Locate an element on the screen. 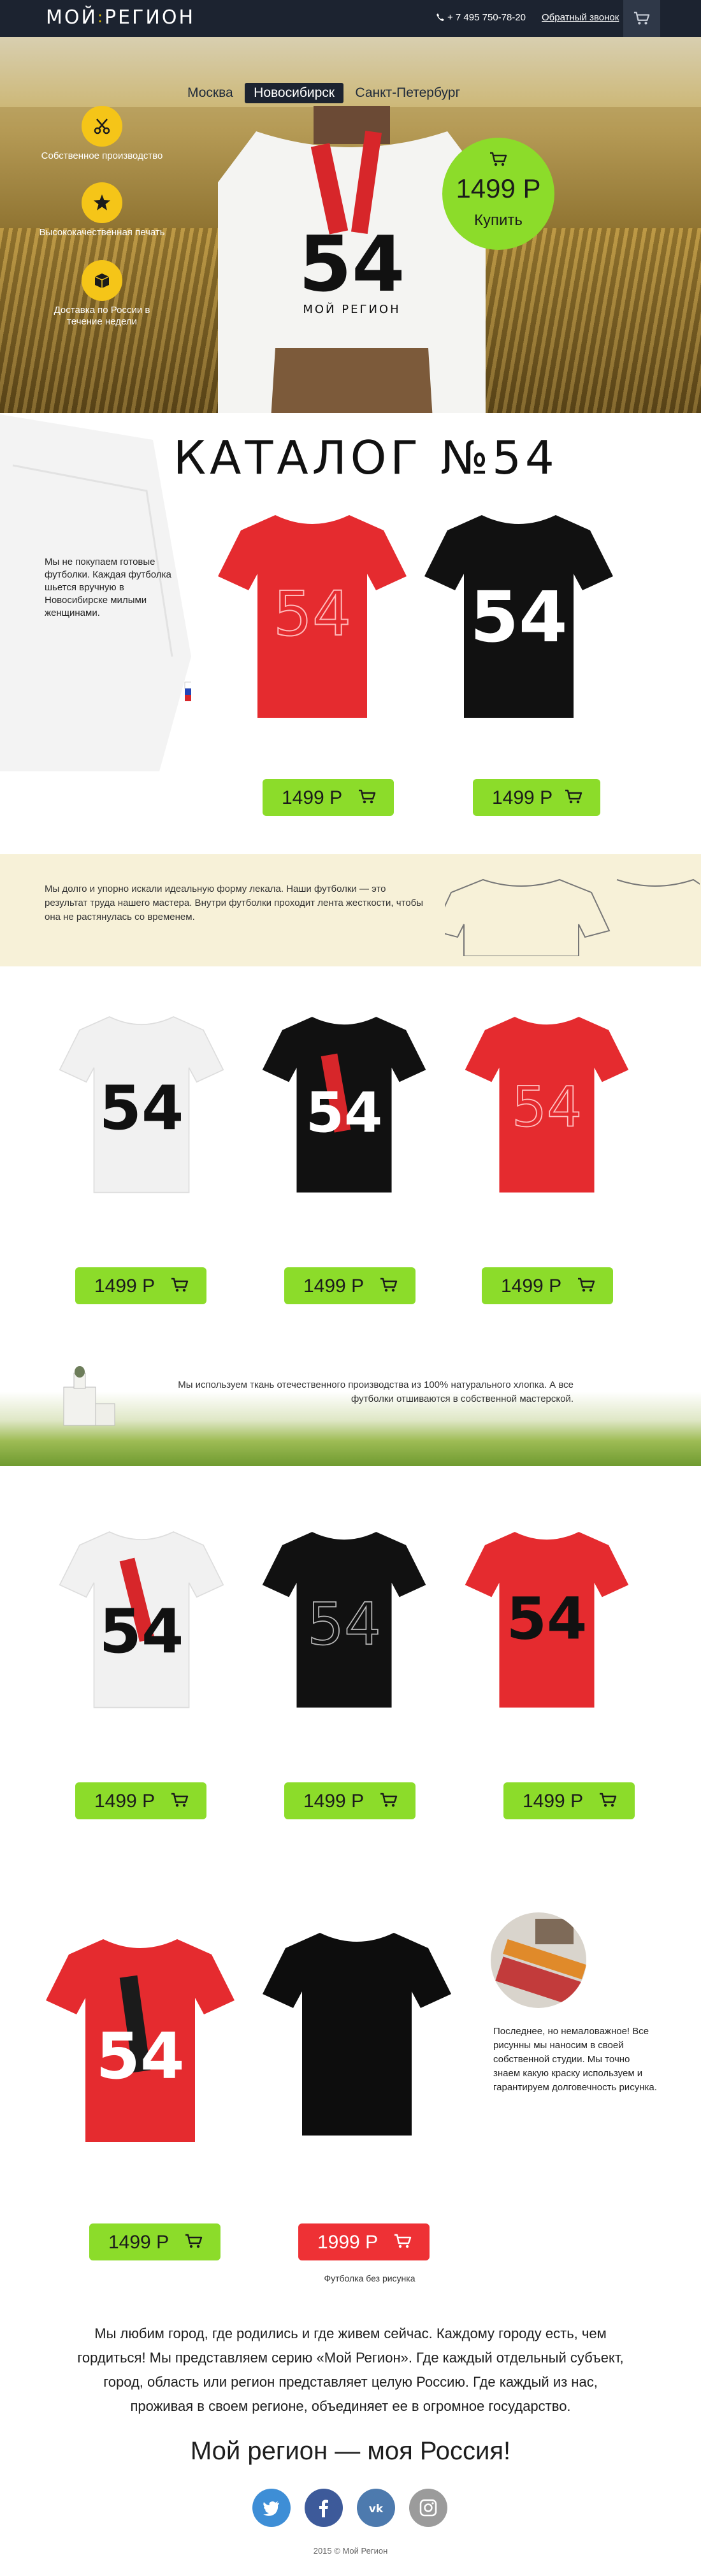 This screenshot has width=701, height=2576. church-icon is located at coordinates (89, 1396).